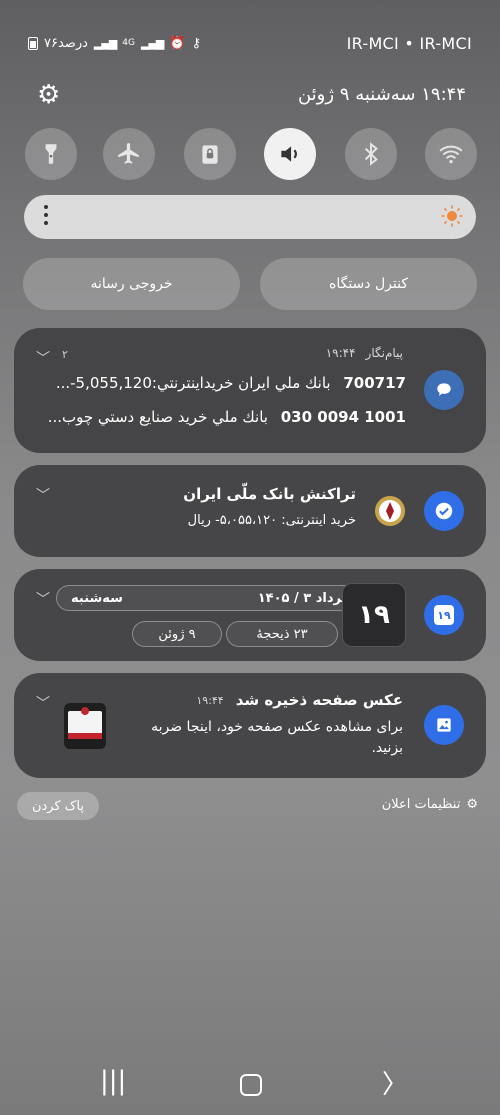 This screenshot has width=500, height=1115. I want to click on alarm-icon: ⏰, so click(177, 43).